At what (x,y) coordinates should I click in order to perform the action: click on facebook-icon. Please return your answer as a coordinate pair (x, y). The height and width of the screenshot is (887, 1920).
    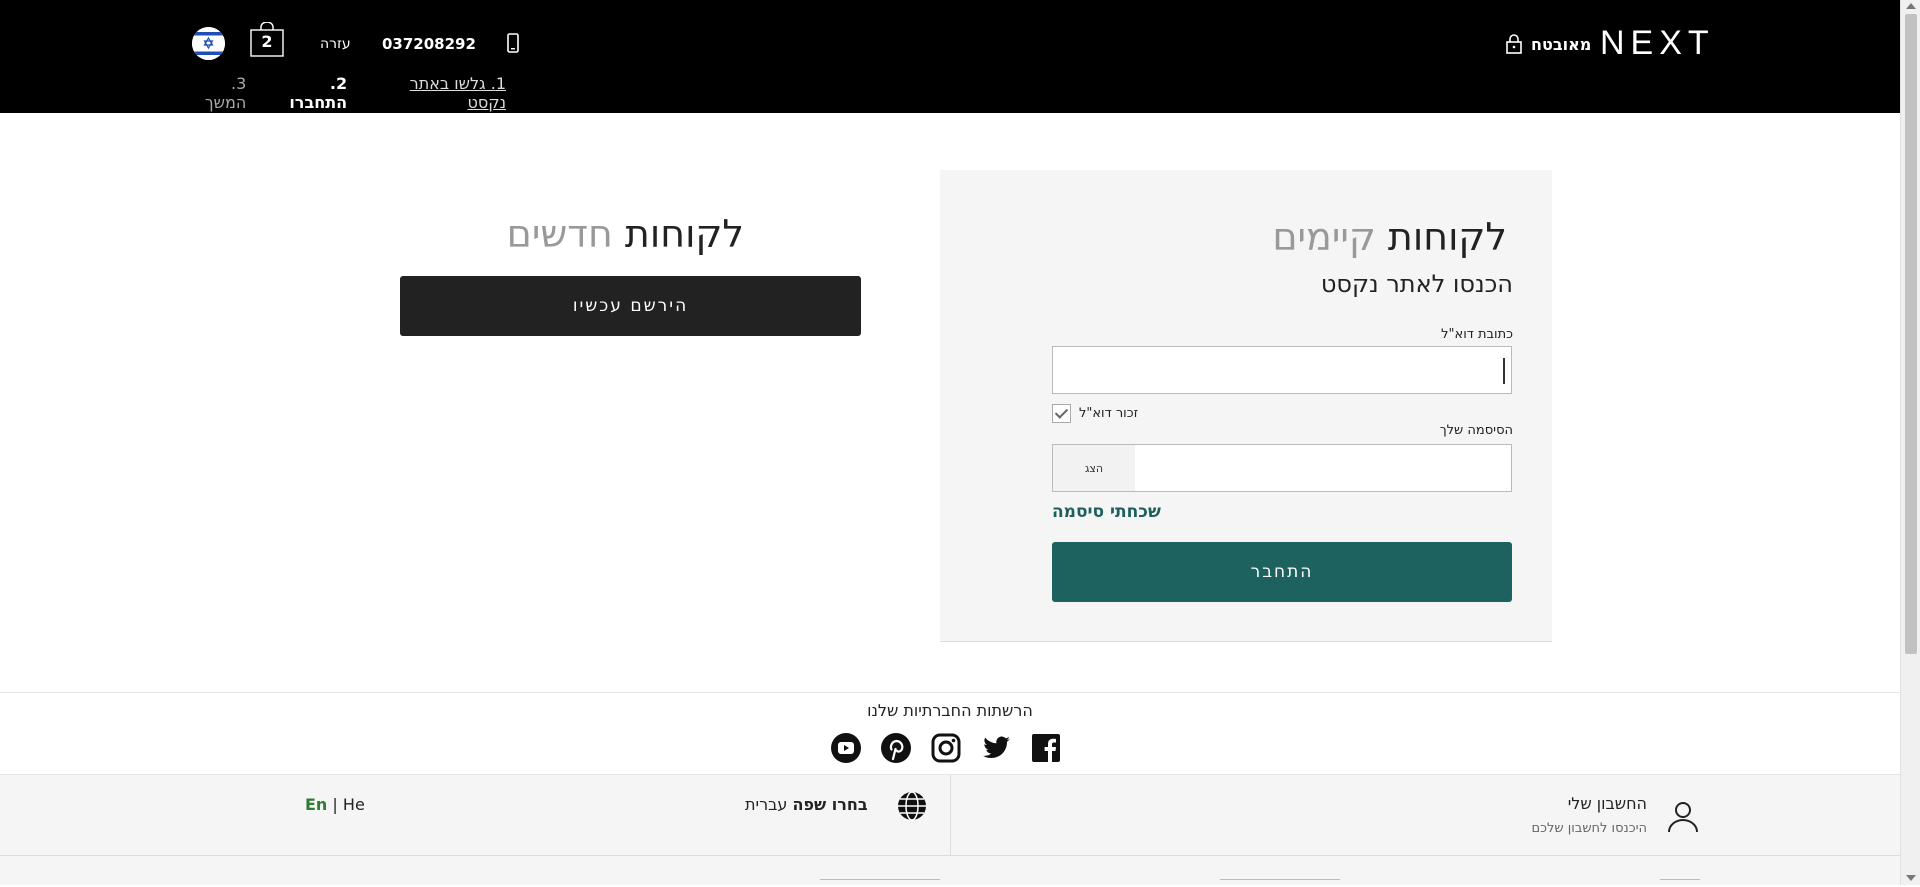
    Looking at the image, I should click on (1046, 748).